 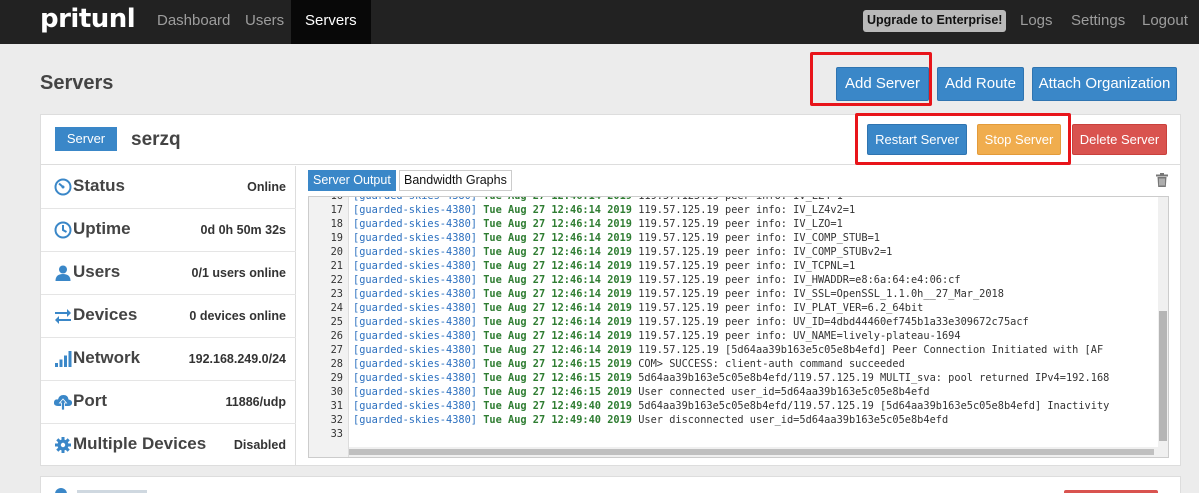 I want to click on info-value: Disabled, so click(x=259, y=445).